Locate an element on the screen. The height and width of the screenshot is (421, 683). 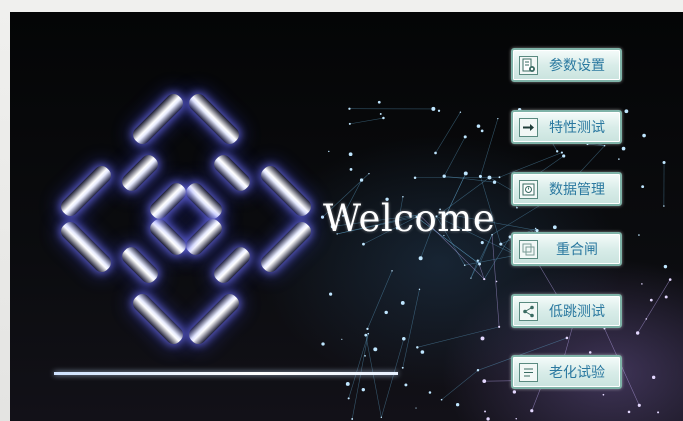
param-settings-button: 参数设置 is located at coordinates (566, 65).